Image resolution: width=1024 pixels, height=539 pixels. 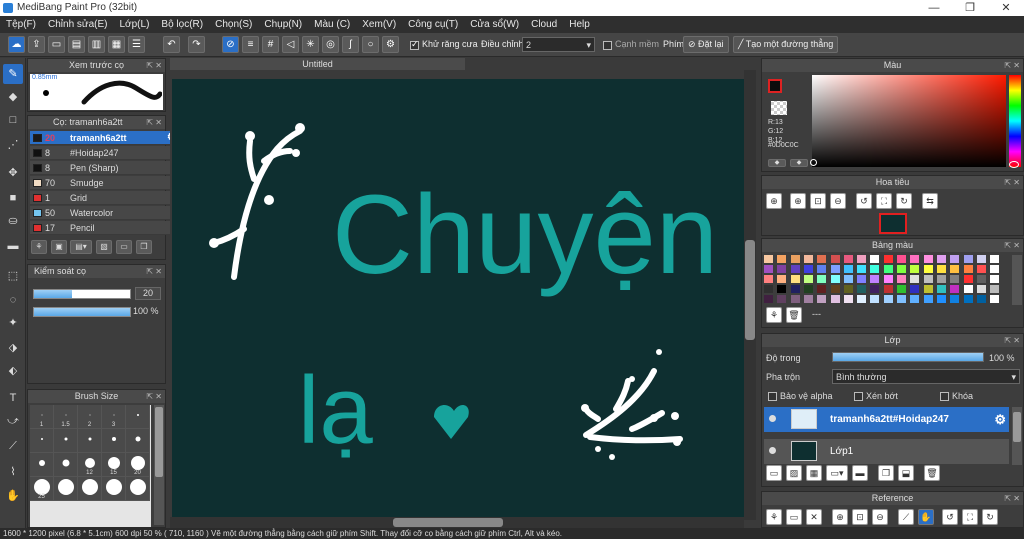 I want to click on reference-fit-window-icon: ⛶, so click(x=970, y=517).